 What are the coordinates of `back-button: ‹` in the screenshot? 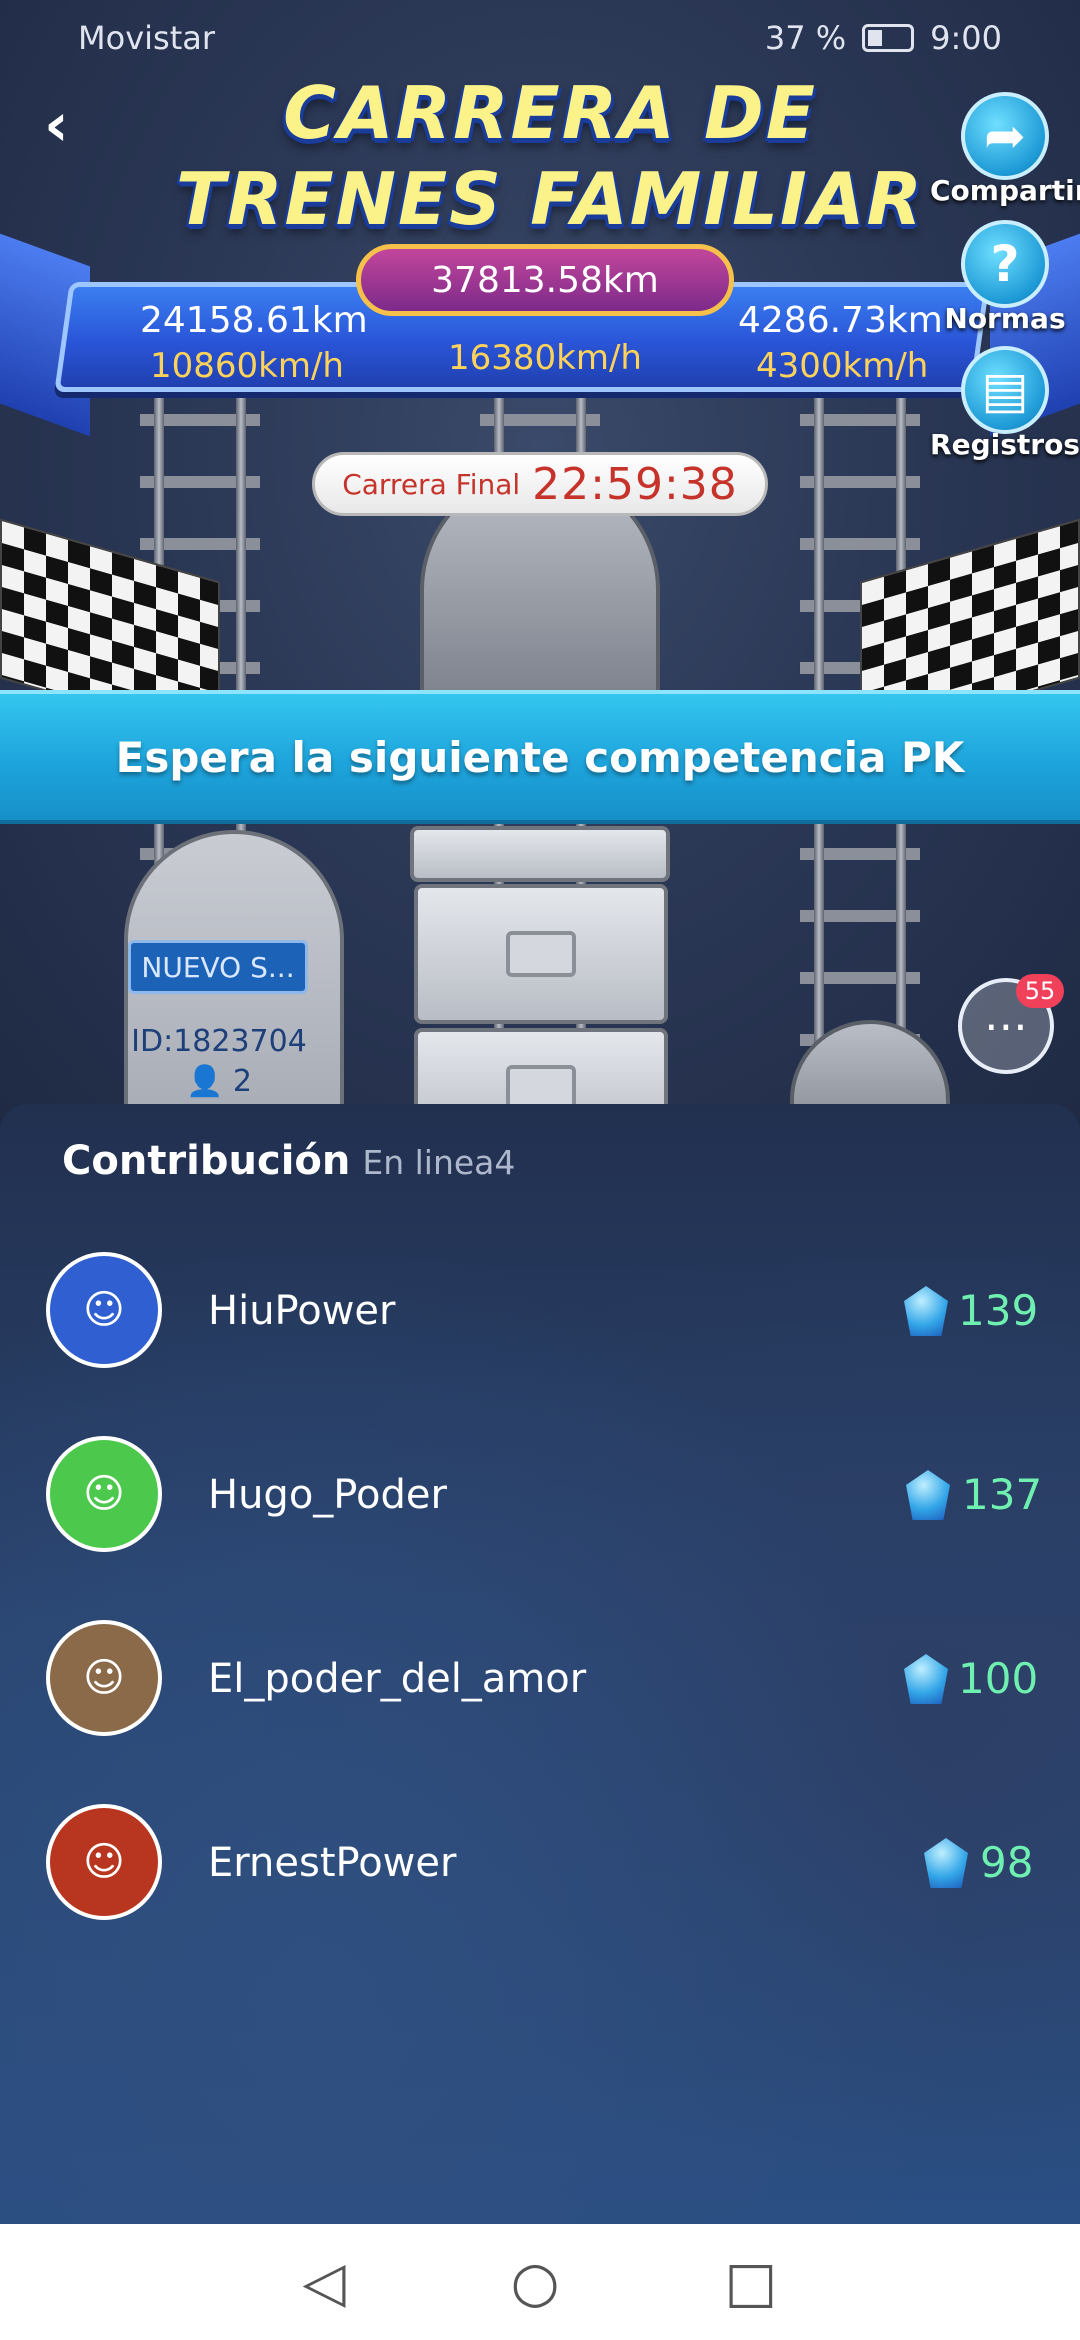 It's located at (74, 125).